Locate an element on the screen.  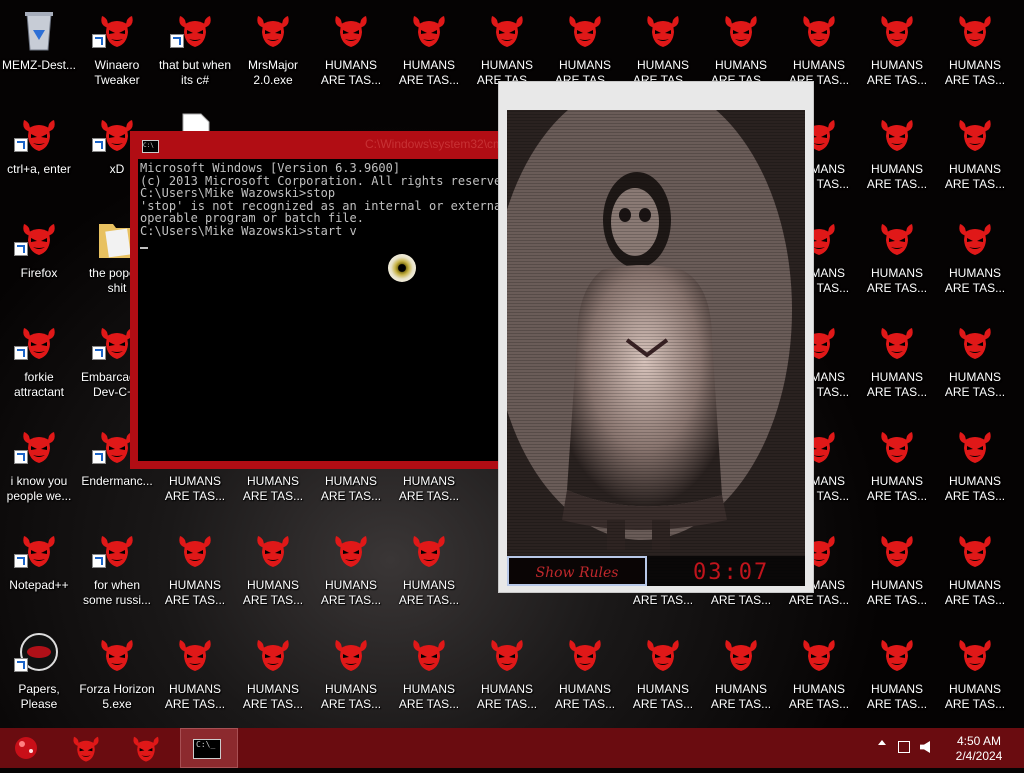
show-hidden-icons-icon is located at coordinates (882, 742).